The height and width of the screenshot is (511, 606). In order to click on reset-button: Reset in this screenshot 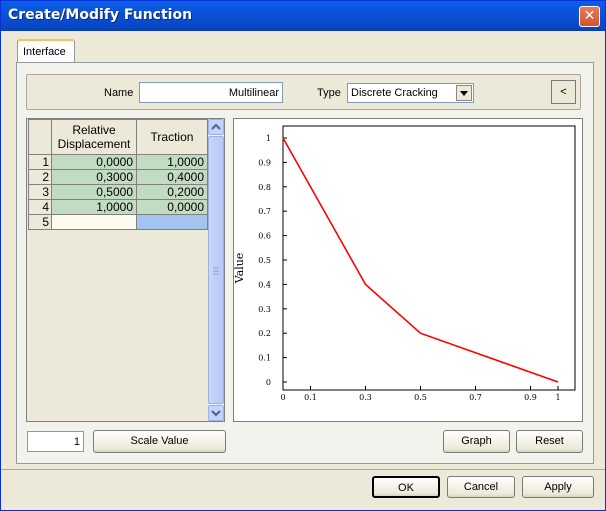, I will do `click(549, 441)`.